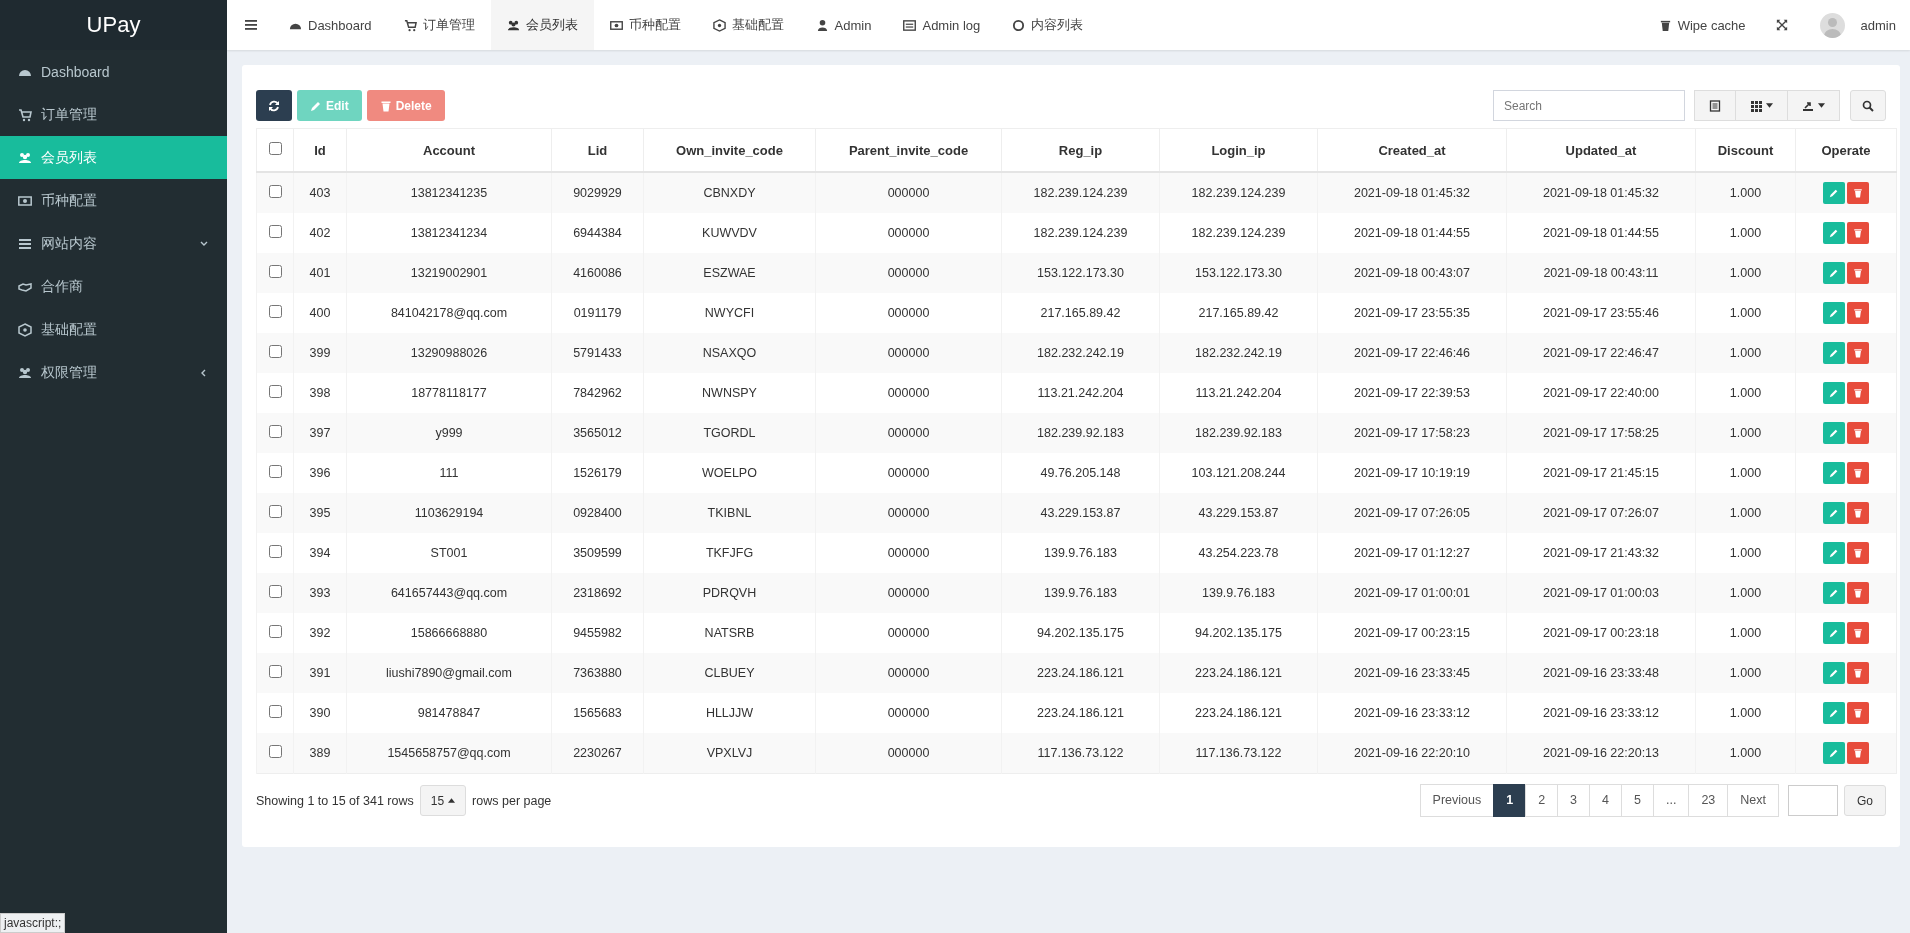  What do you see at coordinates (1510, 800) in the screenshot?
I see `page-link: 1` at bounding box center [1510, 800].